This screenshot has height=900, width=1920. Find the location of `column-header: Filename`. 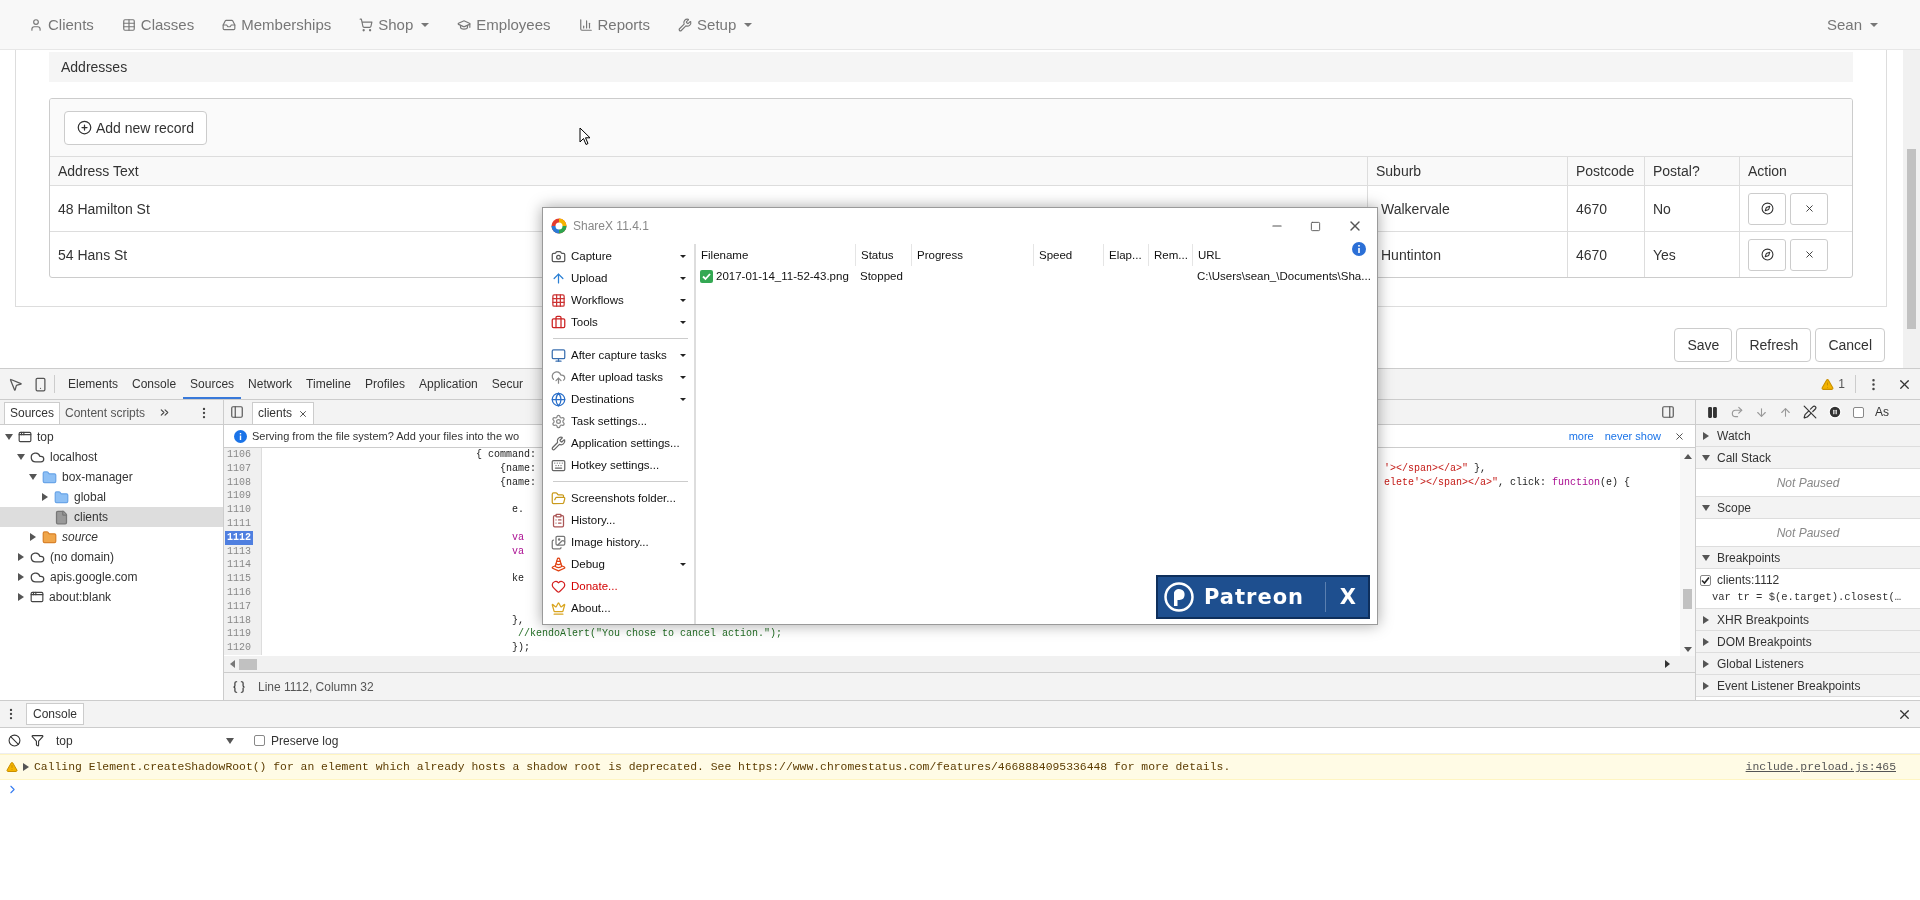

column-header: Filename is located at coordinates (776, 255).